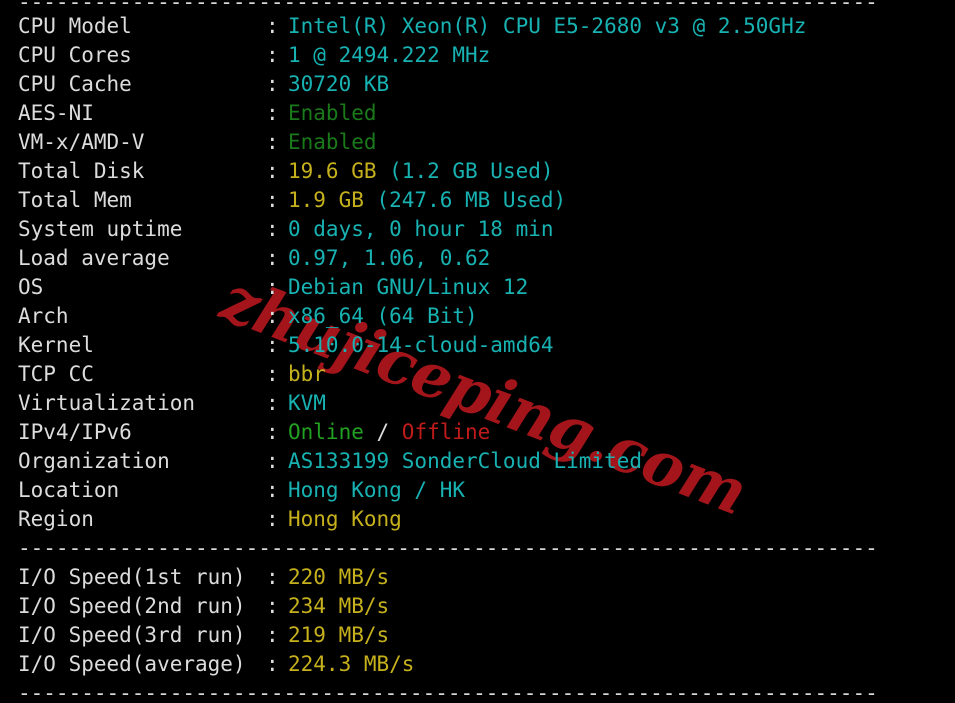  What do you see at coordinates (75, 84) in the screenshot?
I see `label-cpu-cache: CPU Cache` at bounding box center [75, 84].